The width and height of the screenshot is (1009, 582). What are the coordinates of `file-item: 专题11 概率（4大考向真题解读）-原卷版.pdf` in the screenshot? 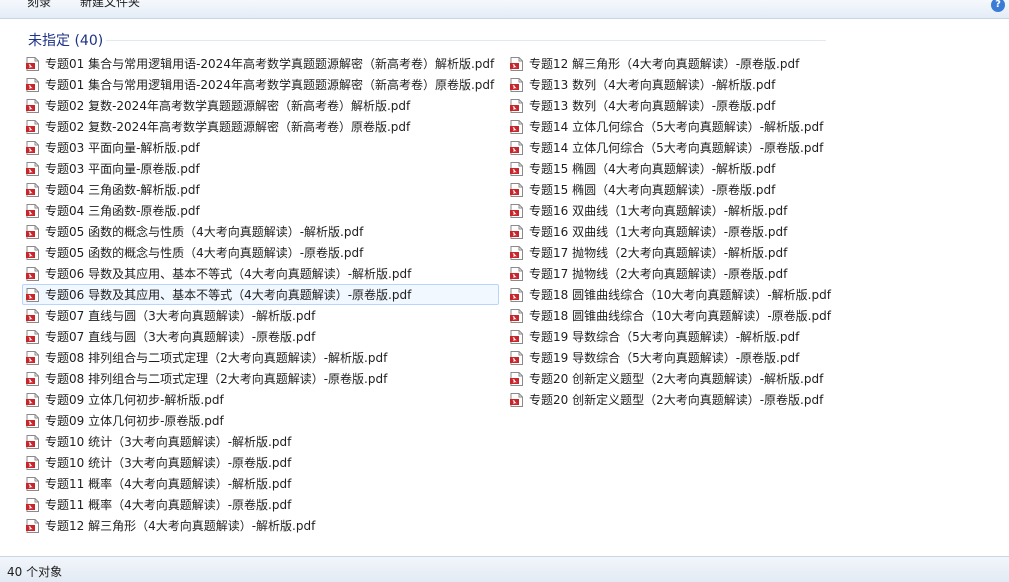 It's located at (260, 504).